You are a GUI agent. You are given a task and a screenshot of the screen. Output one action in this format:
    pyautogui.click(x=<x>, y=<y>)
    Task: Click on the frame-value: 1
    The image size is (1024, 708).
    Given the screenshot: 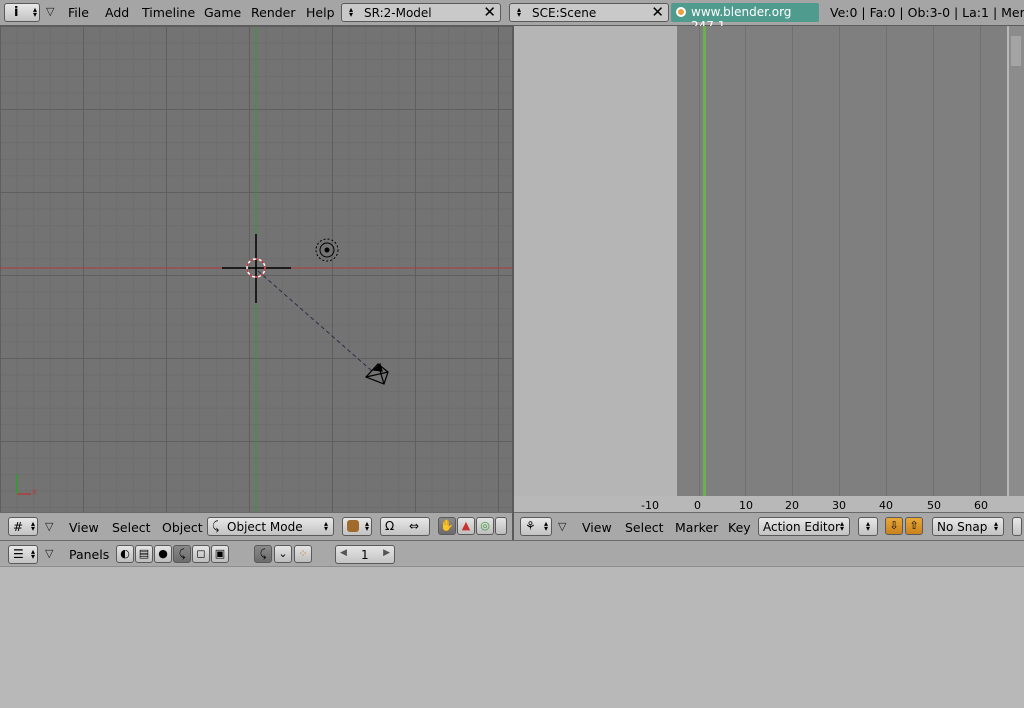 What is the action you would take?
    pyautogui.click(x=365, y=555)
    